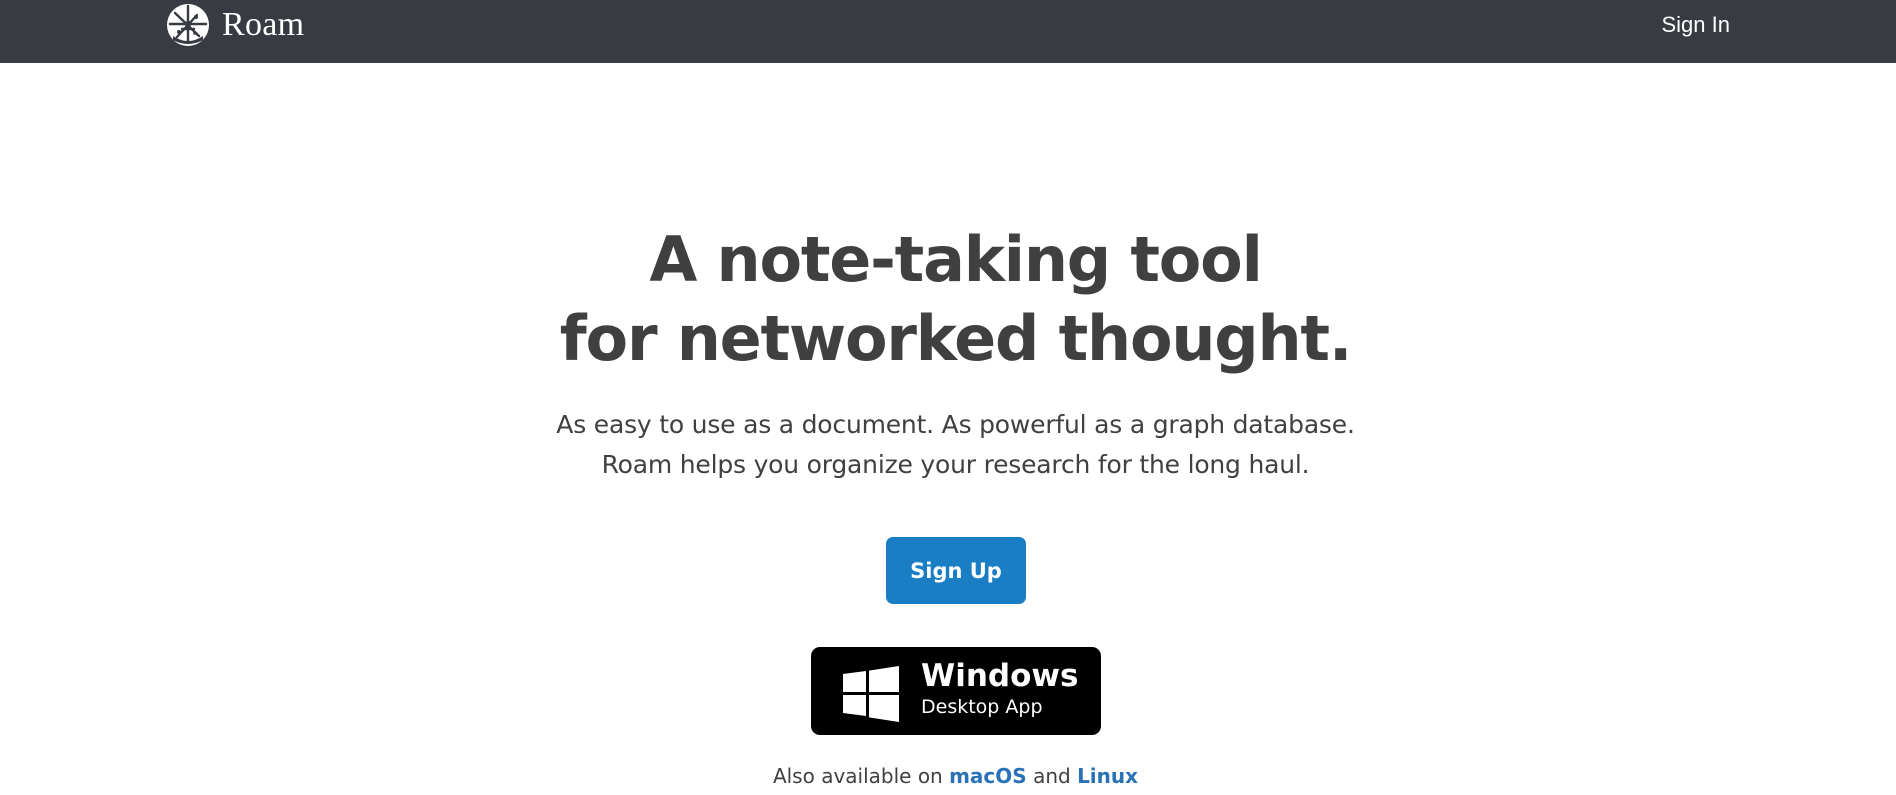 The height and width of the screenshot is (795, 1896). I want to click on hero-headline-line-1: A note-taking tool, so click(955, 259).